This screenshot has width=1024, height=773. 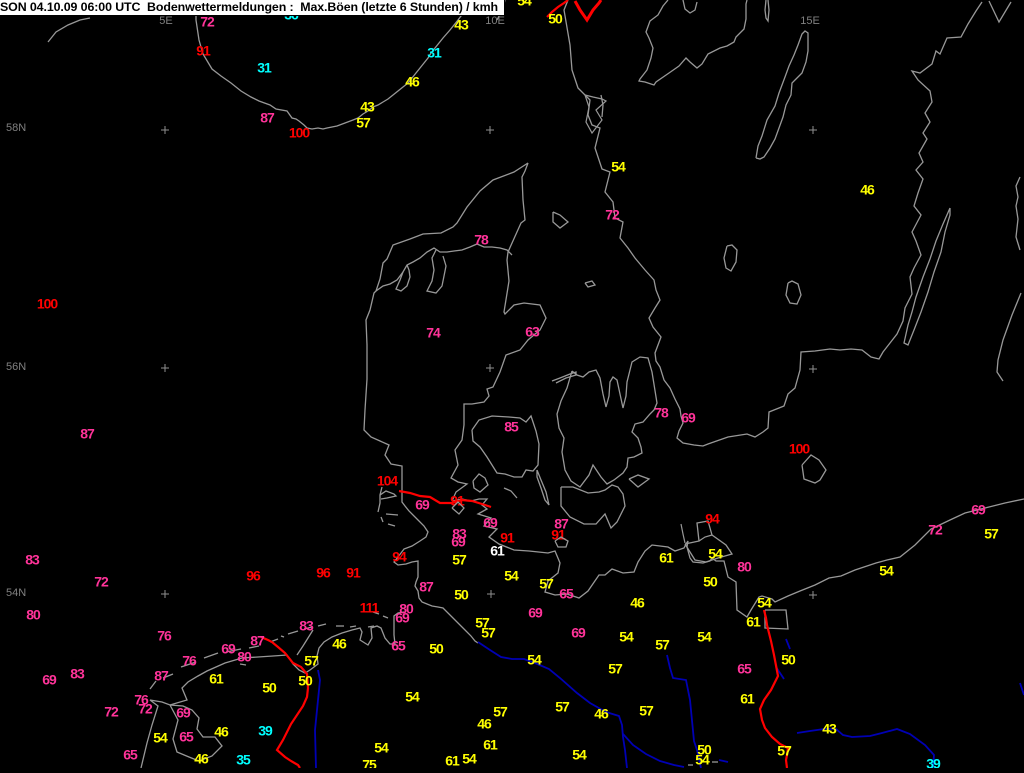 What do you see at coordinates (369, 763) in the screenshot?
I see `svg-text: 75` at bounding box center [369, 763].